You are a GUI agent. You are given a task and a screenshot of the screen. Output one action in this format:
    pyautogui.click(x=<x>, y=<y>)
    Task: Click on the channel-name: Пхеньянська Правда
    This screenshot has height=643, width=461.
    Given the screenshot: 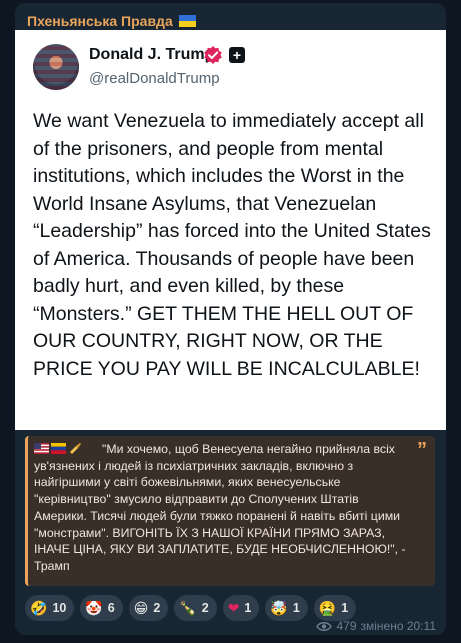 What is the action you would take?
    pyautogui.click(x=111, y=21)
    